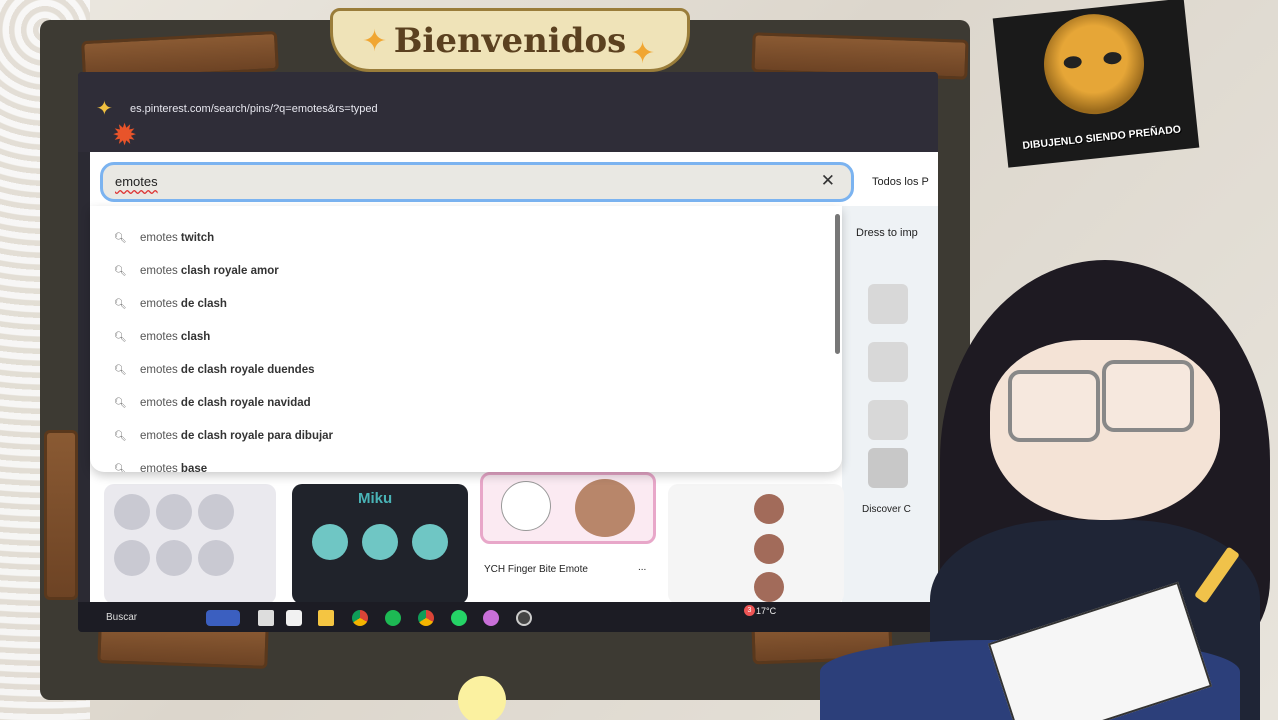  I want to click on meme-caption: DIBUJENLO SIENDO PREÑADO, so click(1101, 137).